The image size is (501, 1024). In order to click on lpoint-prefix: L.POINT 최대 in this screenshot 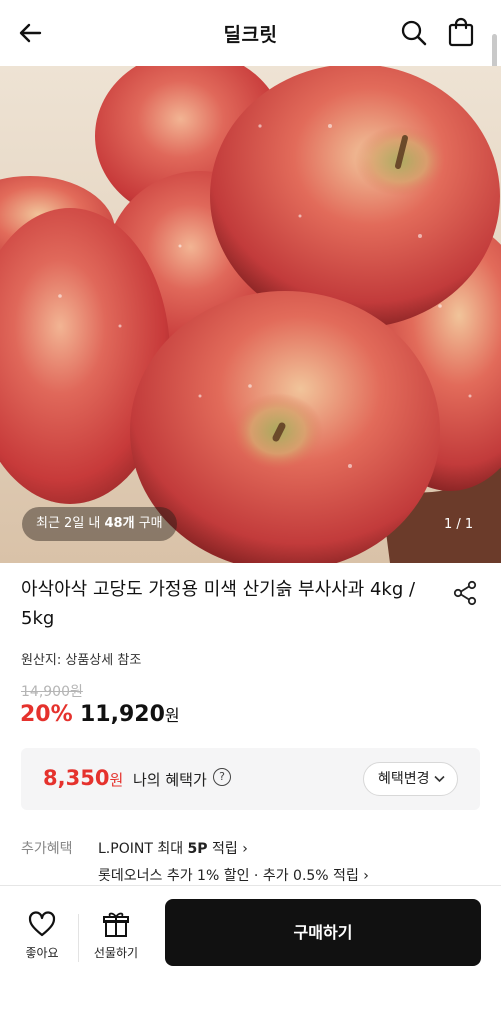, I will do `click(143, 849)`.